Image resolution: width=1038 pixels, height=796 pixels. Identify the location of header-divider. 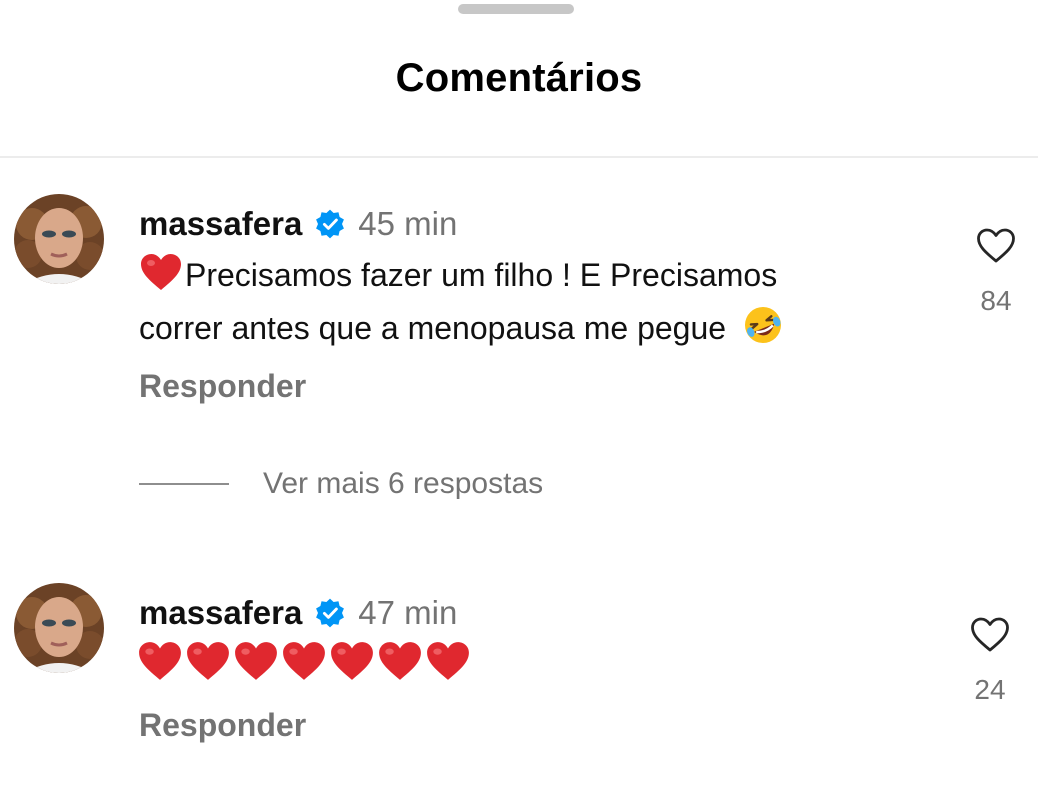
(519, 157).